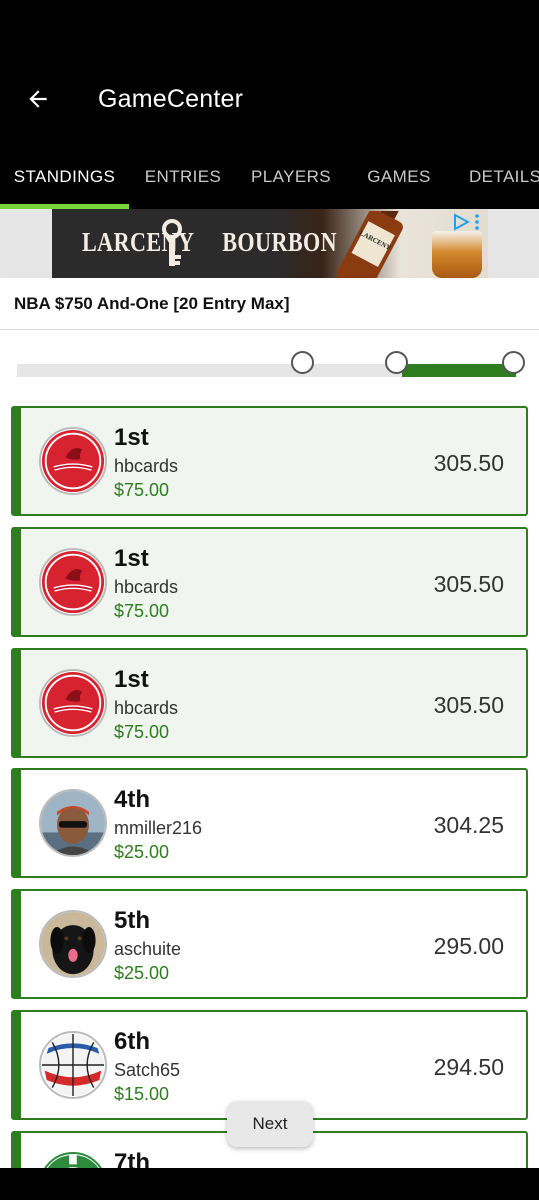 The width and height of the screenshot is (539, 1200). I want to click on prize-amount: $15.00, so click(142, 1094).